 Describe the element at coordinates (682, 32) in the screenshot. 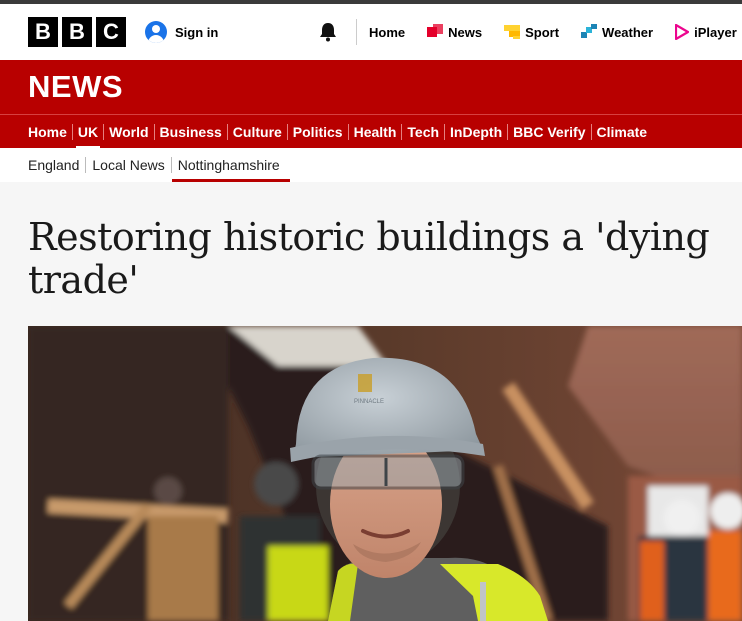

I see `iplayer-icon` at that location.